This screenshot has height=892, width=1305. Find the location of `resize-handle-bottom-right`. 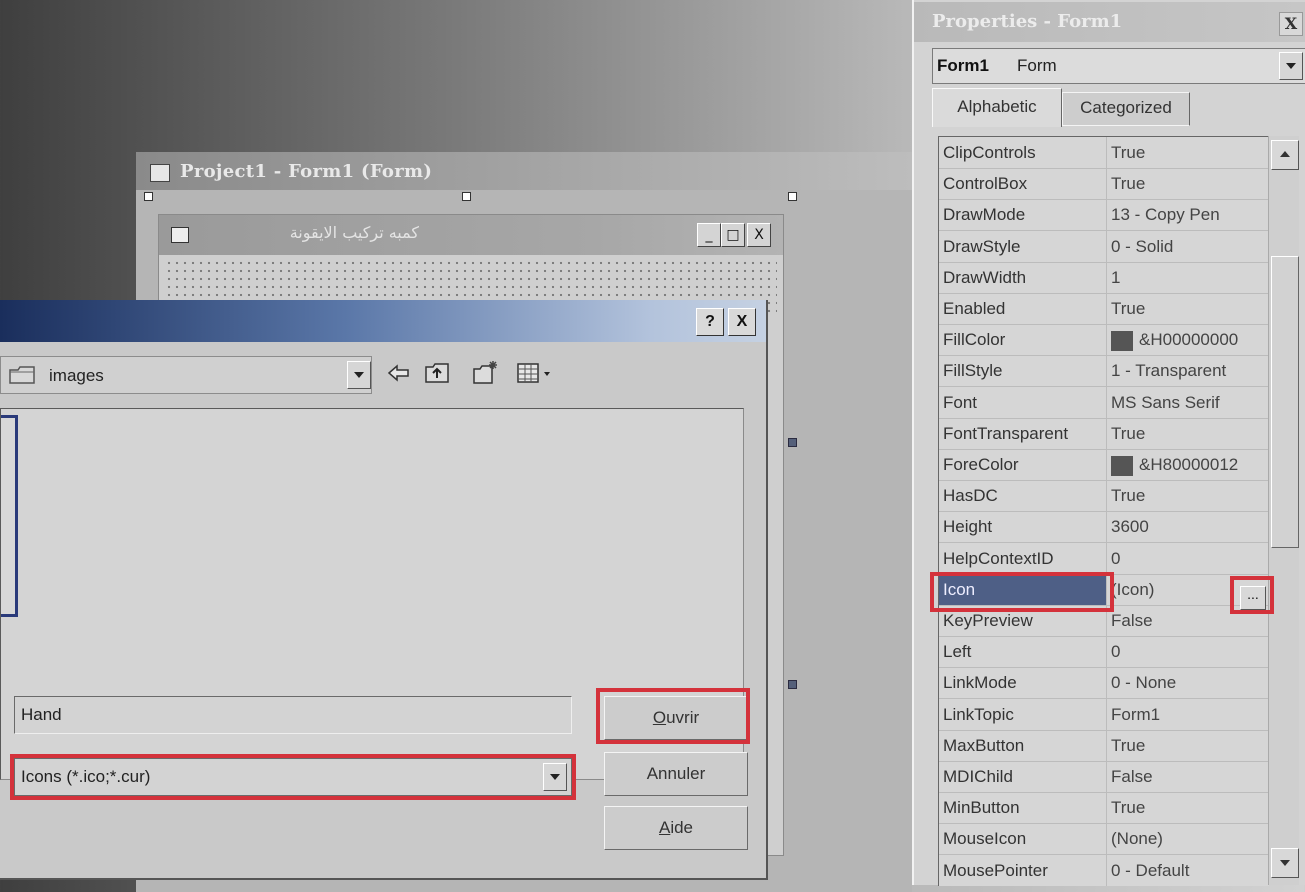

resize-handle-bottom-right is located at coordinates (792, 684).